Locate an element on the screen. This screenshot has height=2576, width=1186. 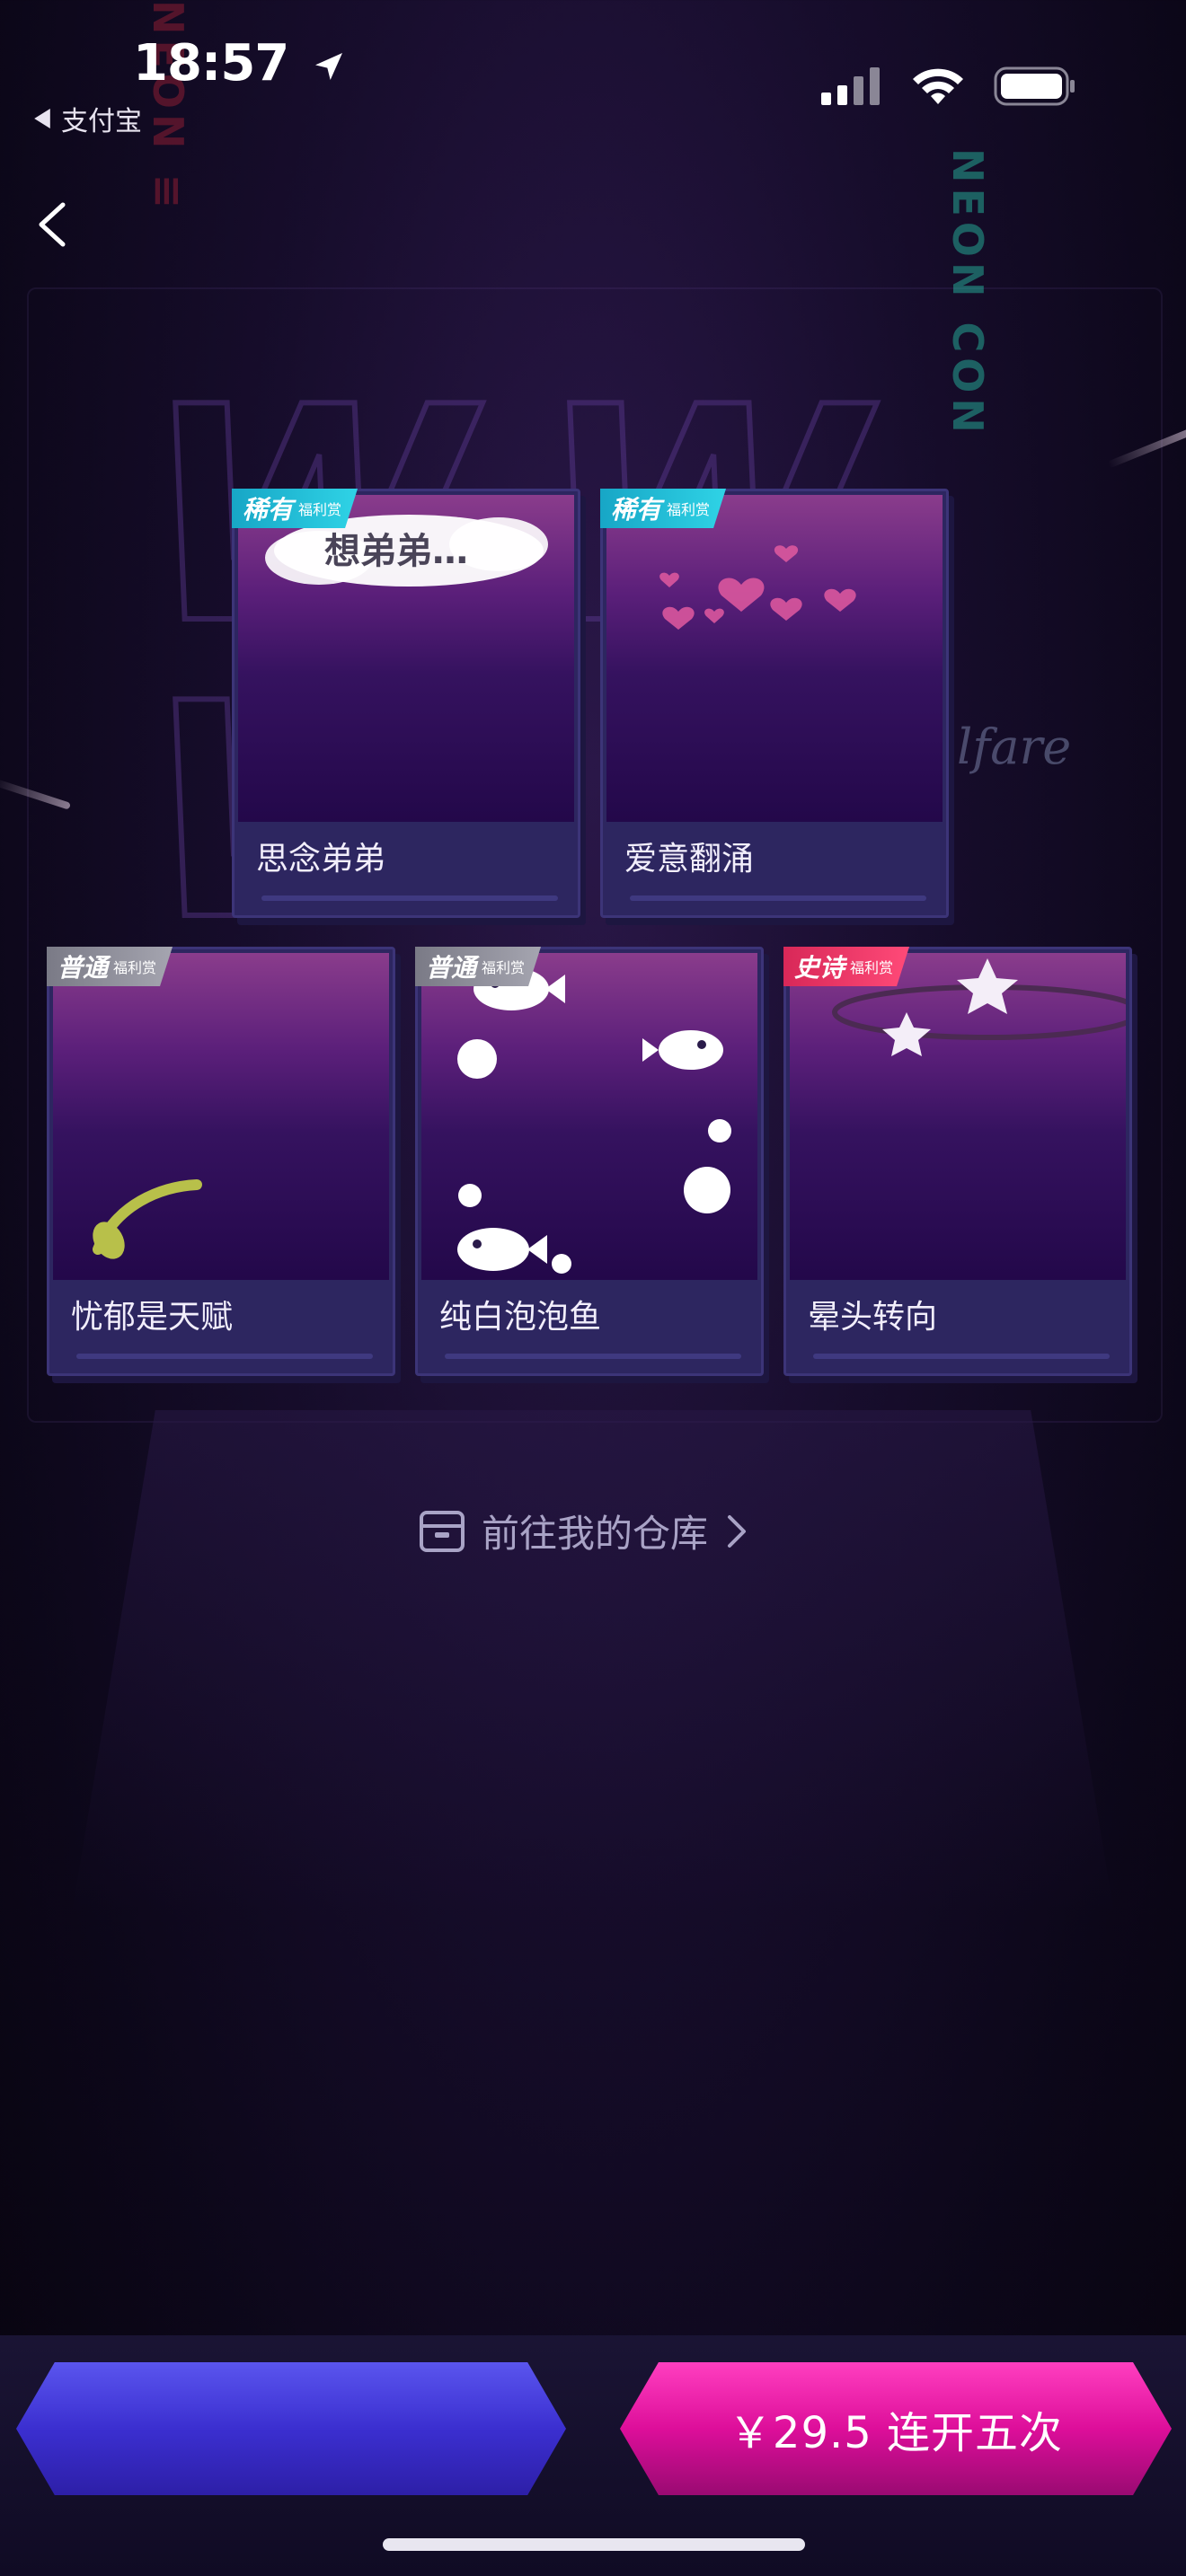
open-five-times-button: ￥29.5 连开五次 is located at coordinates (896, 2428).